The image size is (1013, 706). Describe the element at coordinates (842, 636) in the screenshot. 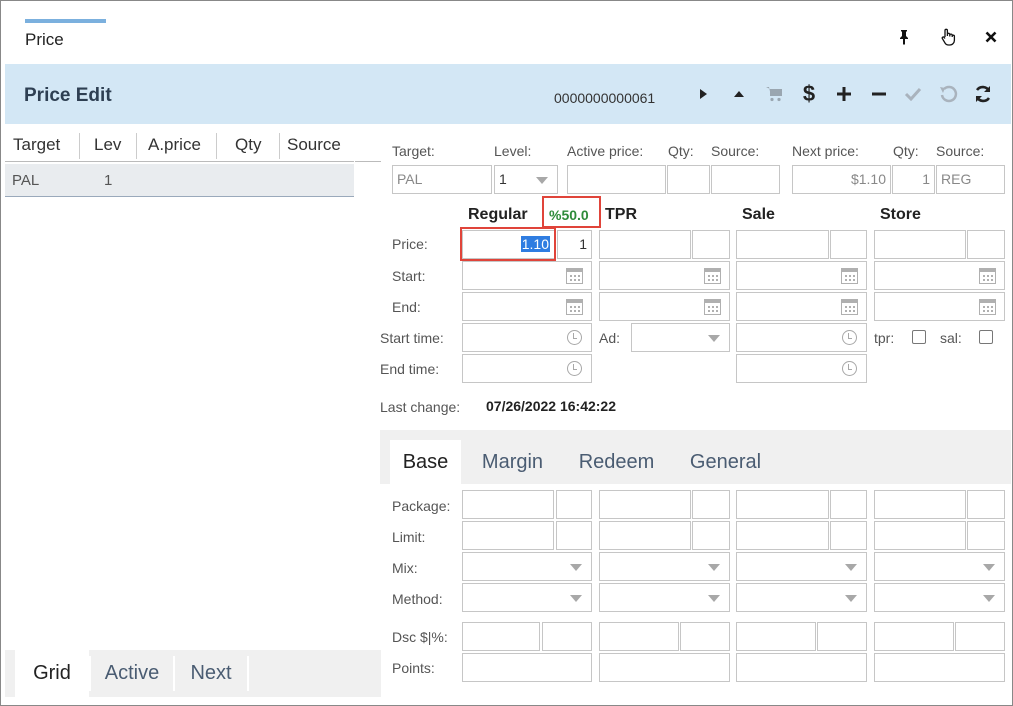

I see `sale-dsc-percent` at that location.